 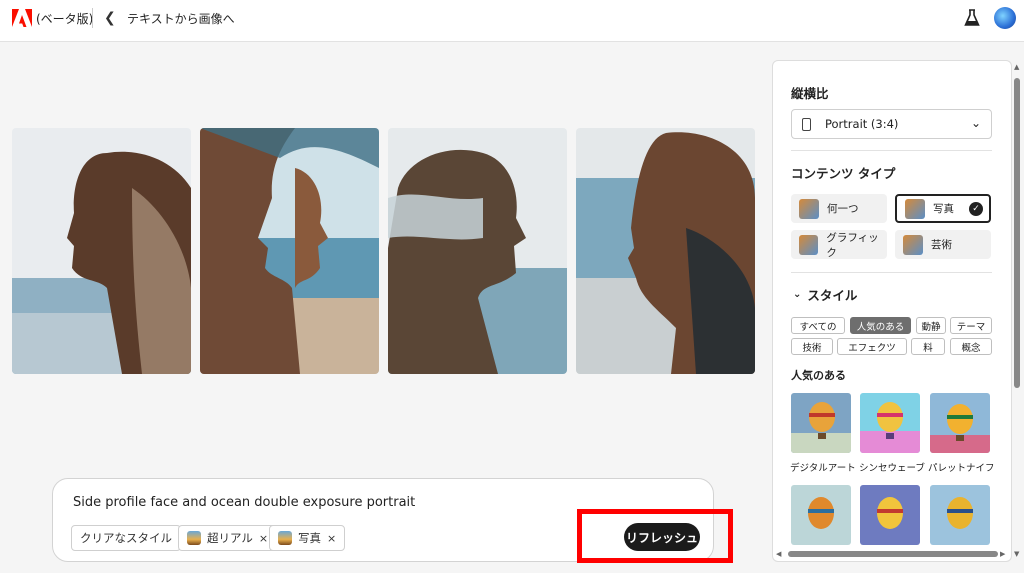 I want to click on style-label: デジタルアート, so click(x=823, y=468).